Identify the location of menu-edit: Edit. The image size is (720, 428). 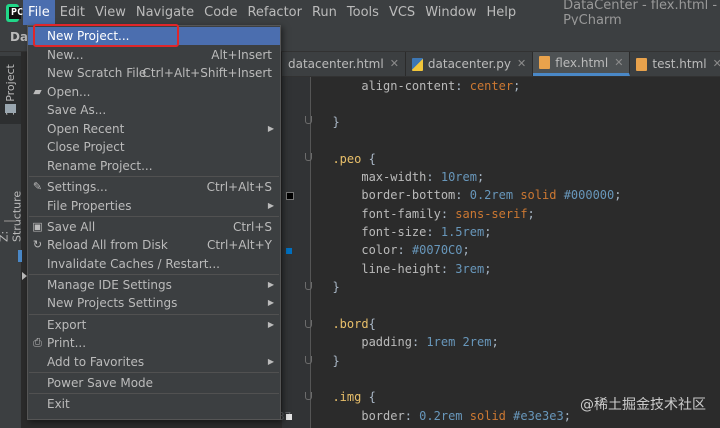
(72, 12).